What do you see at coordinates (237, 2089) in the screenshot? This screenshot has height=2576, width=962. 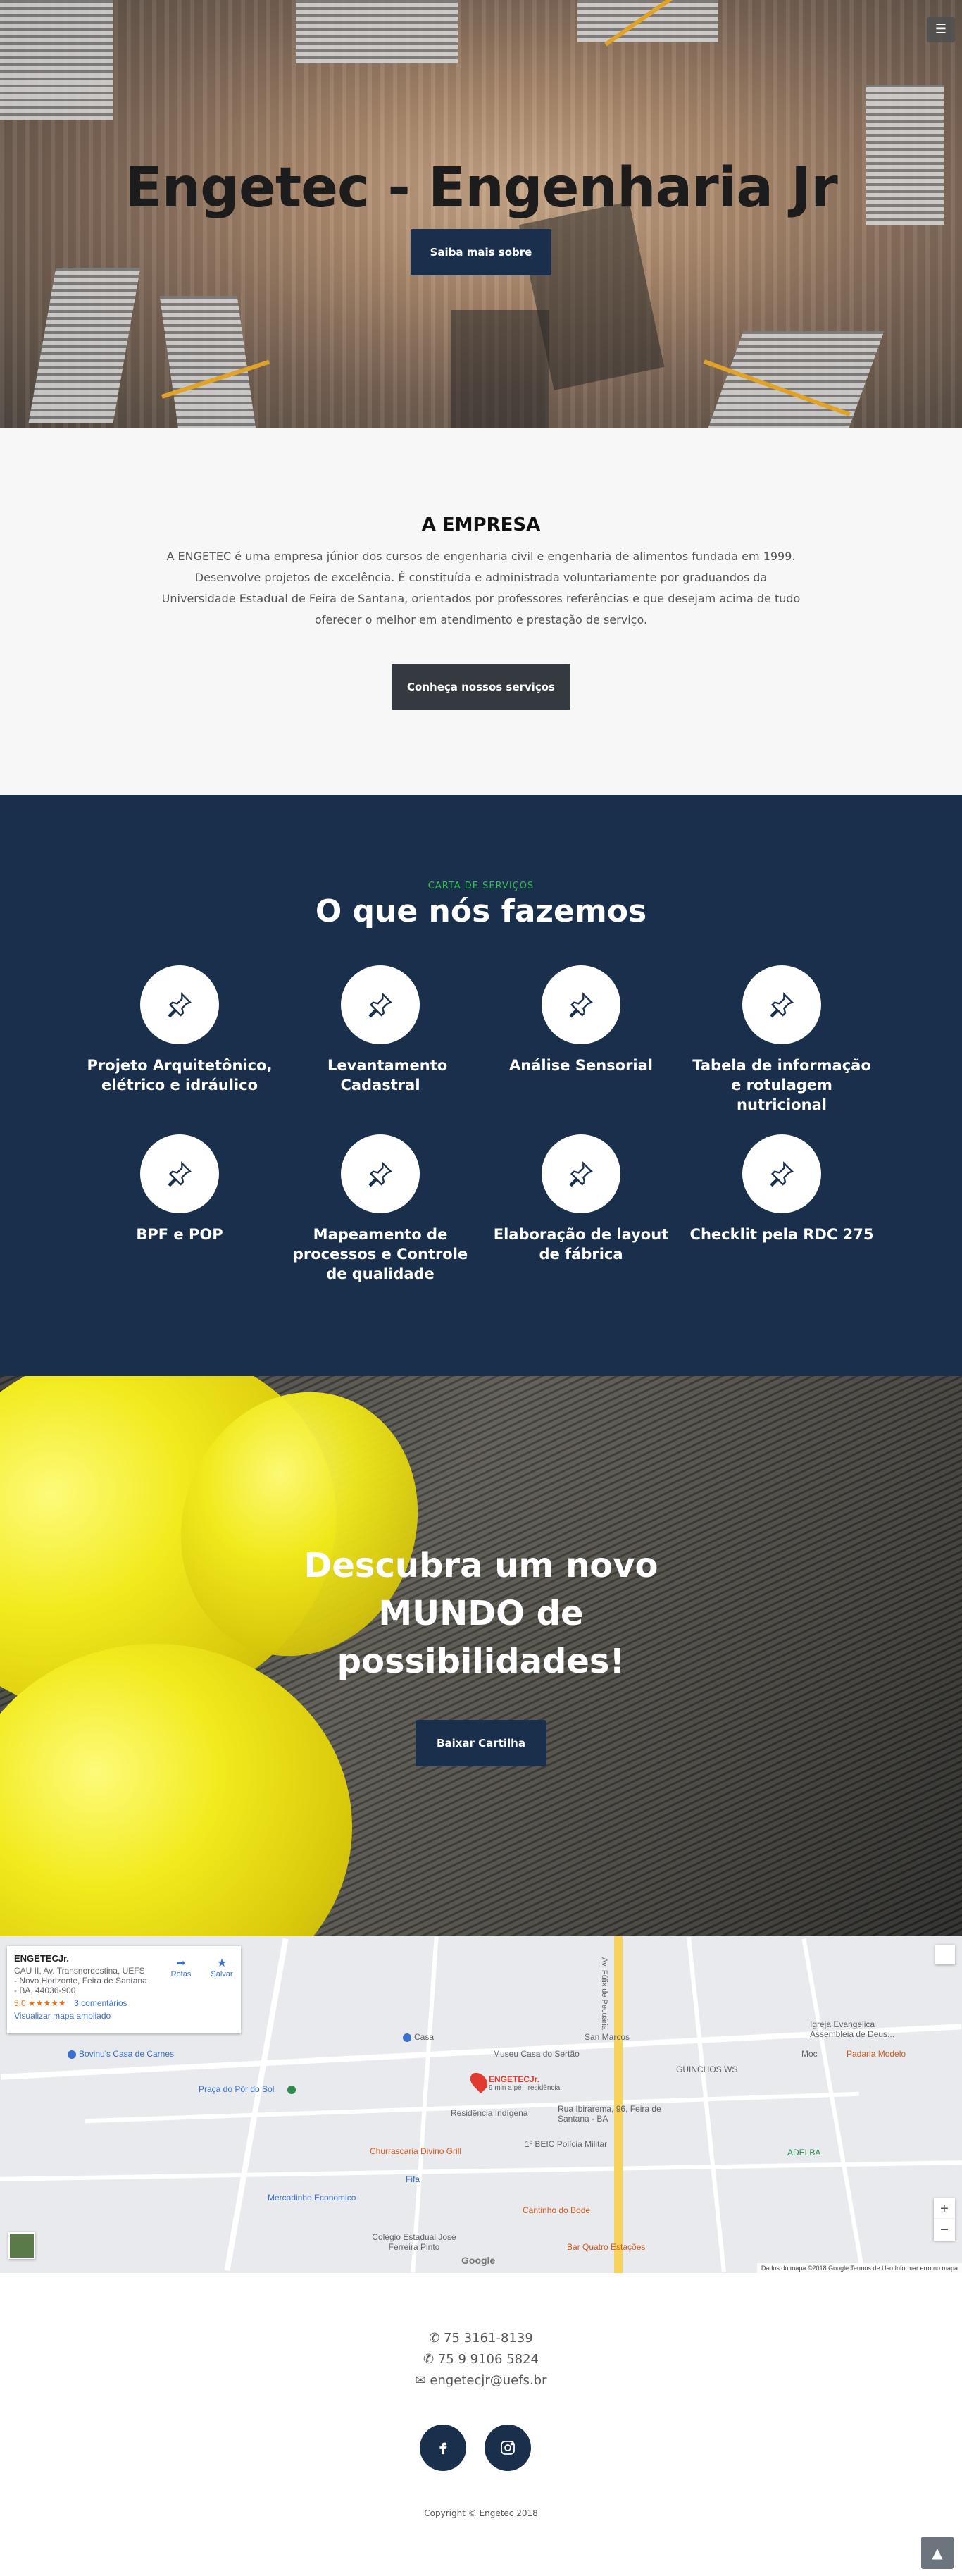 I see `map-label-praca: Praça do Pôr do Sol` at bounding box center [237, 2089].